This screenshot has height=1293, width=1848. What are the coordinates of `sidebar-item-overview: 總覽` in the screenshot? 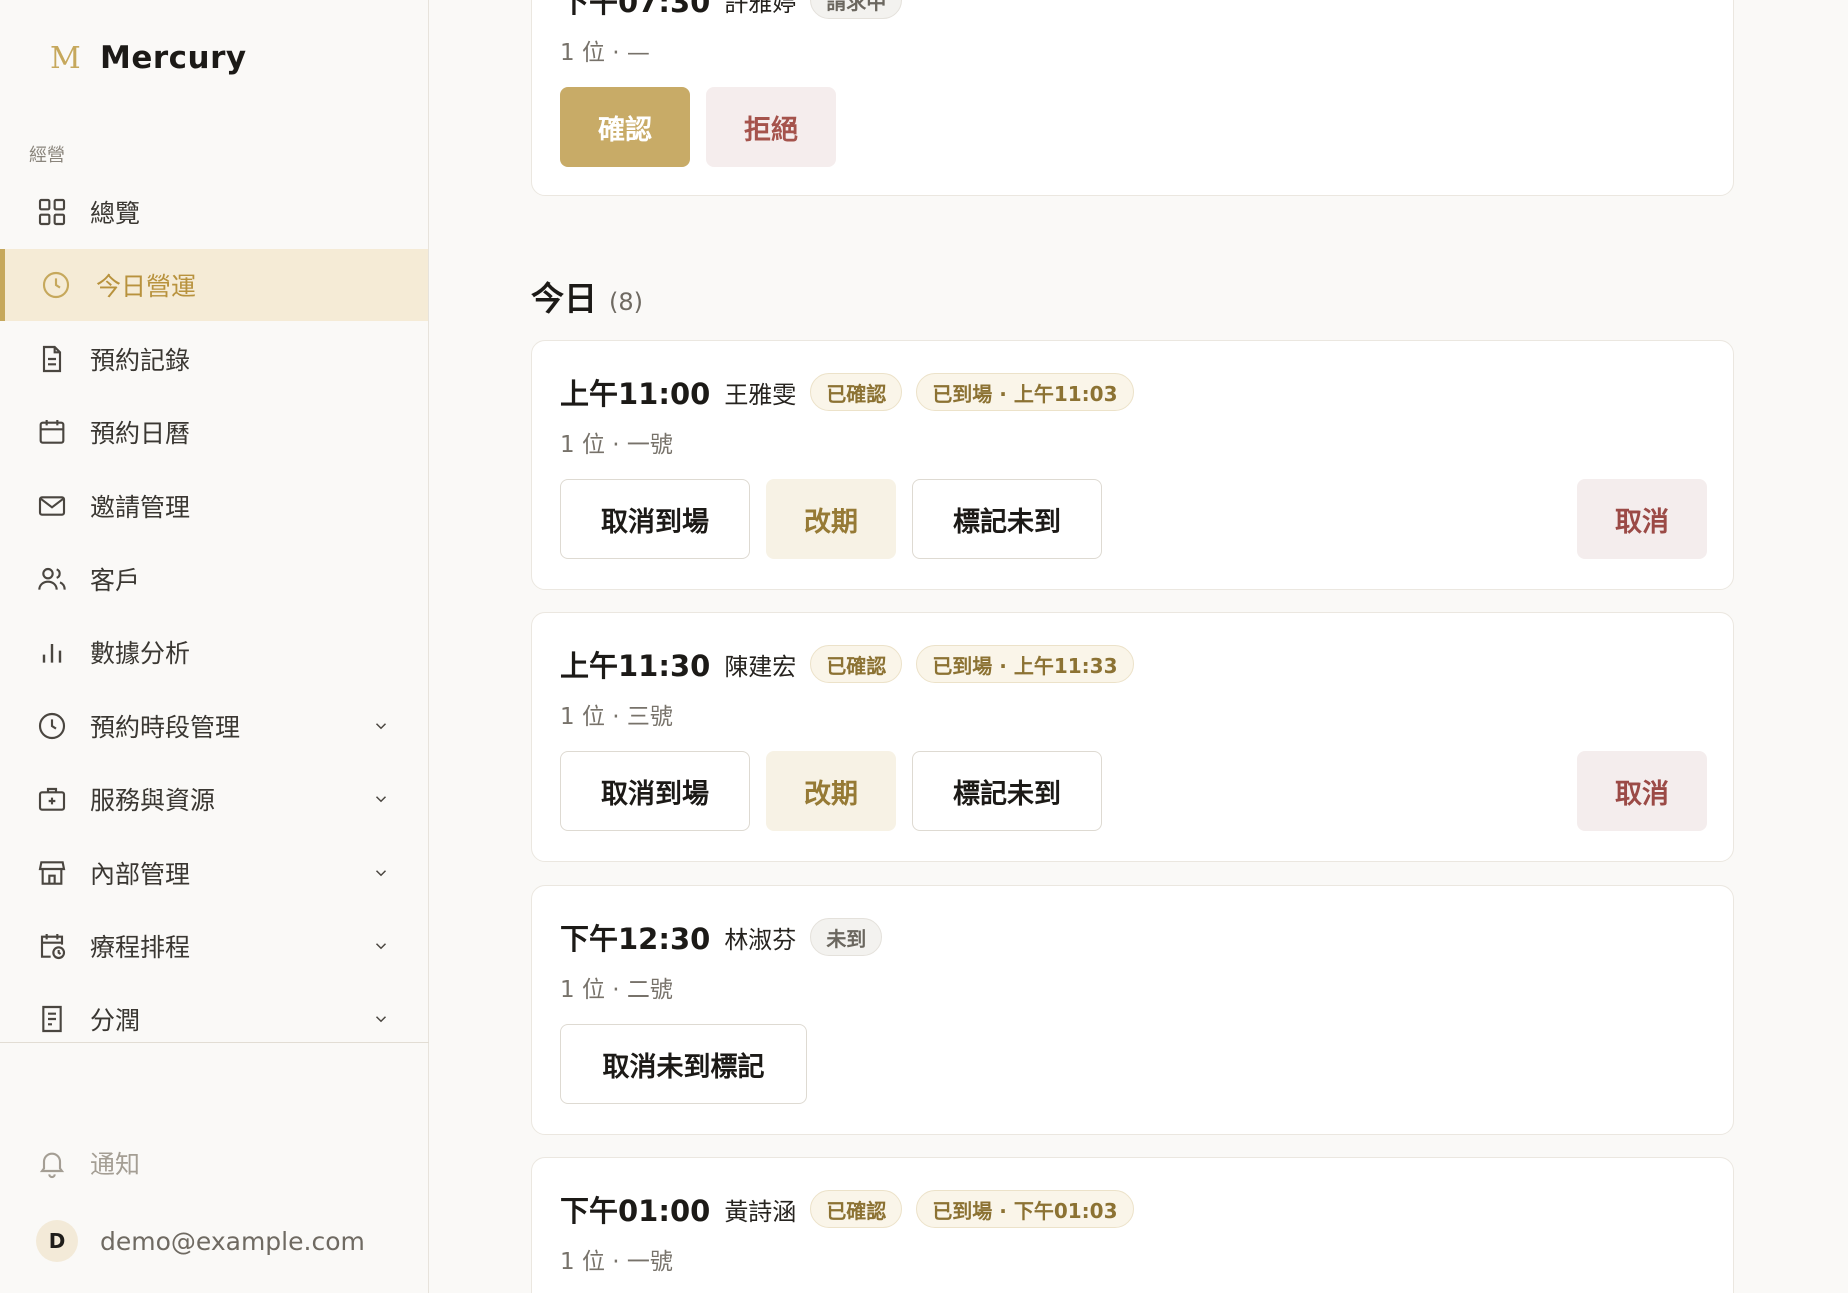 It's located at (214, 212).